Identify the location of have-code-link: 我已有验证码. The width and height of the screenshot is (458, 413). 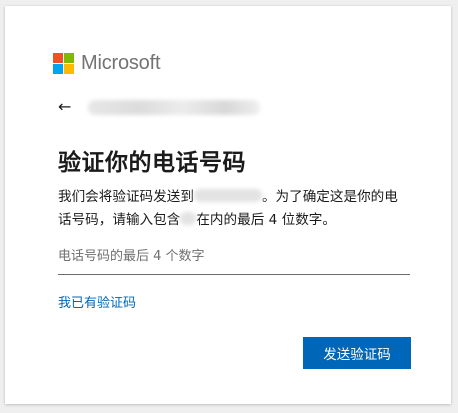
(97, 301).